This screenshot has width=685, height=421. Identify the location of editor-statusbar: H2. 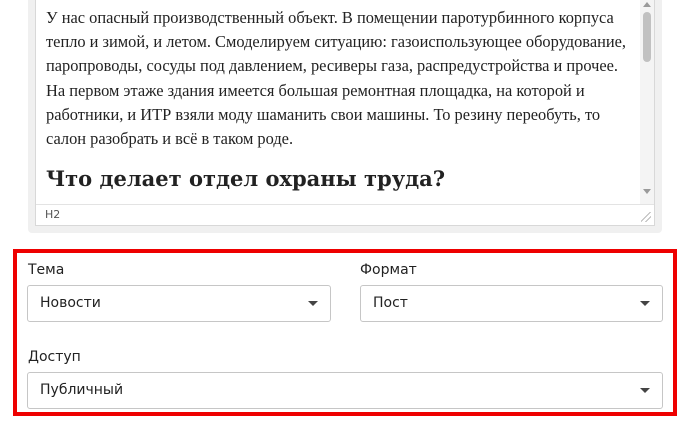
(345, 214).